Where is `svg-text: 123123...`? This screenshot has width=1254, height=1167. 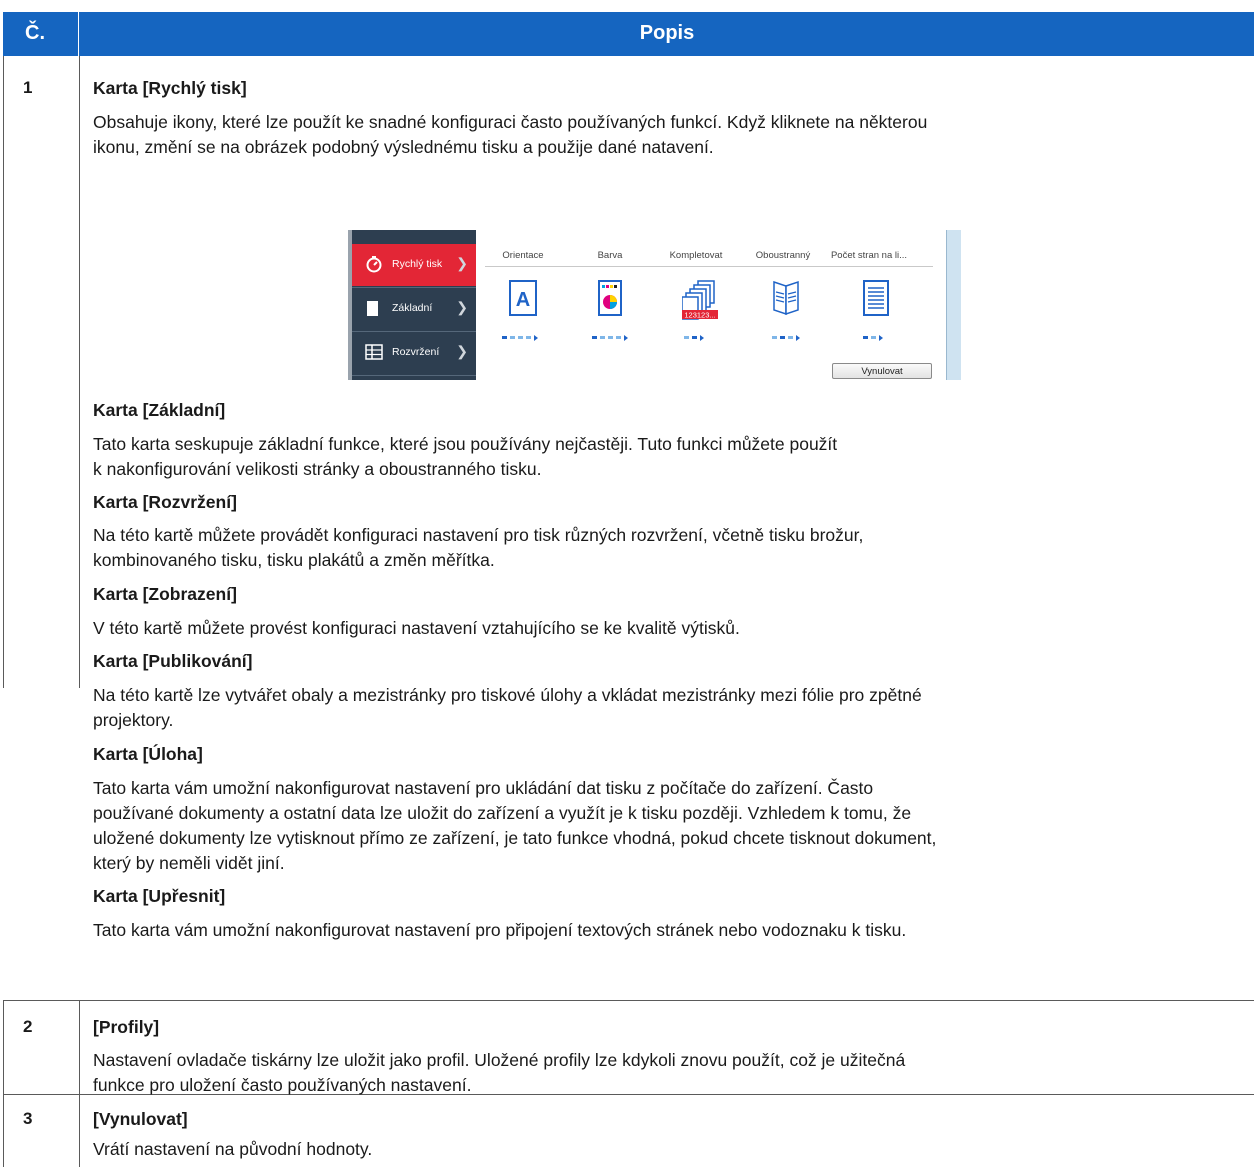
svg-text: 123123... is located at coordinates (699, 315).